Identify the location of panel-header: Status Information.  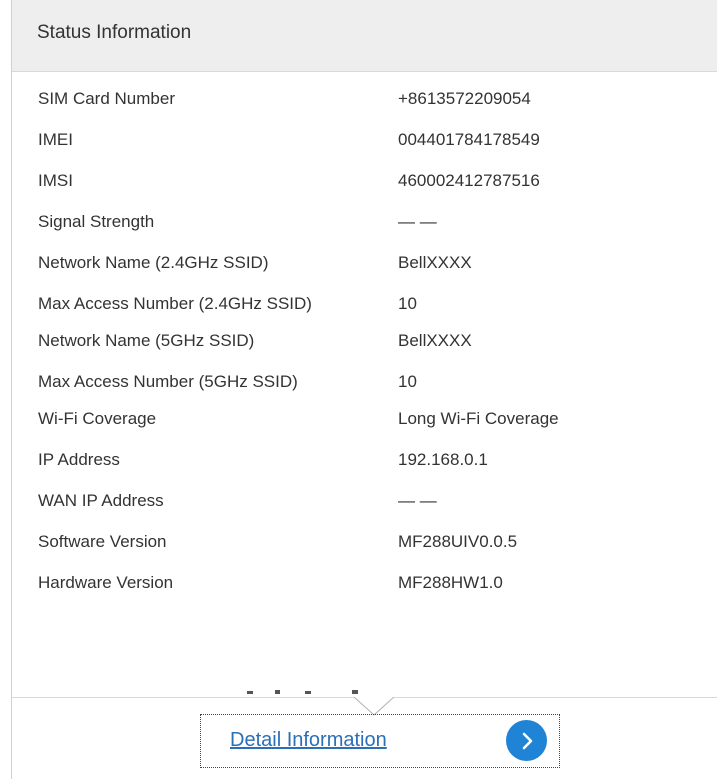
(364, 36).